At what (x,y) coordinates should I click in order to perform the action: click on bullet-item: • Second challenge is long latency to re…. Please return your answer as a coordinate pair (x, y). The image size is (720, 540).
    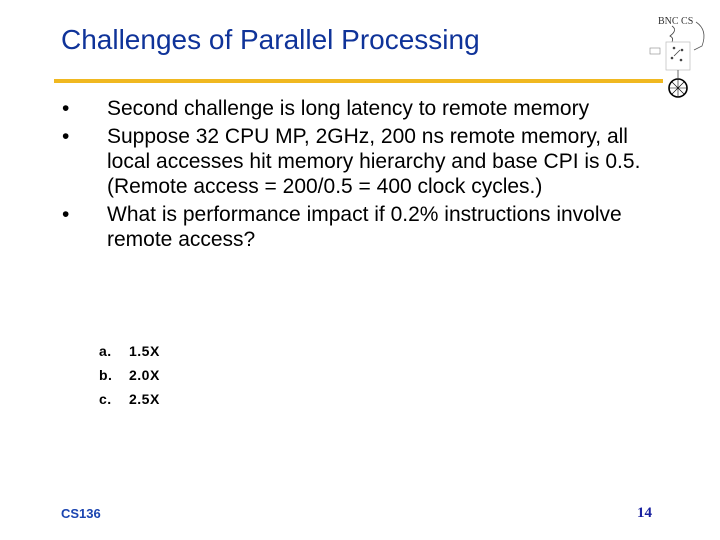
    Looking at the image, I should click on (370, 108).